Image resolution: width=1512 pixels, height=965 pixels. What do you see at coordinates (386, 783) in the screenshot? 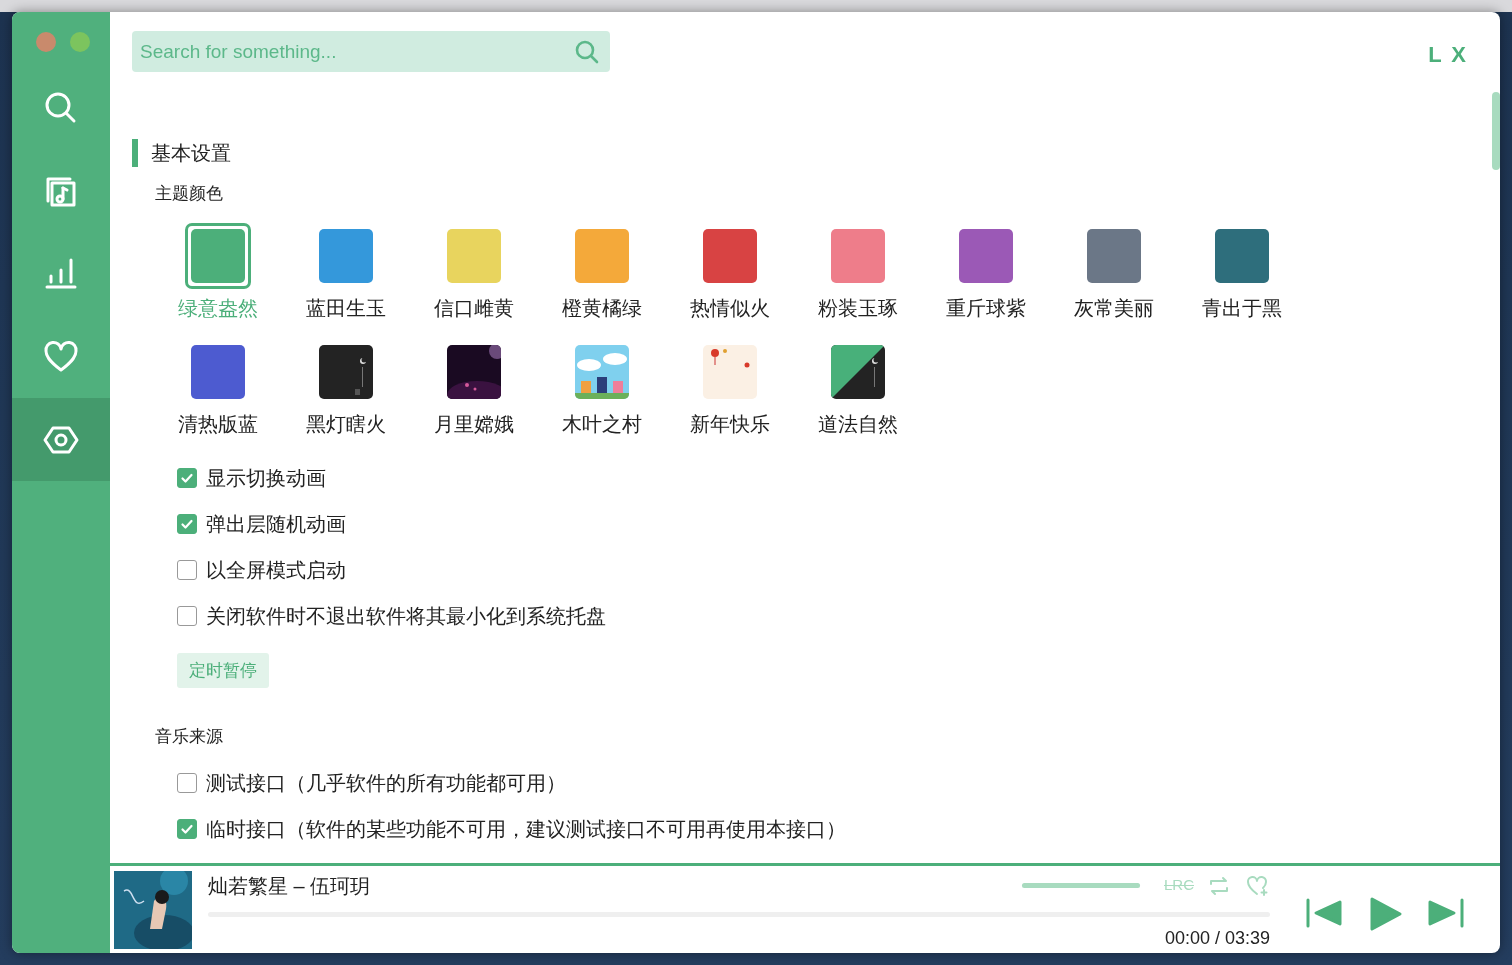
I see `option-label: 测试接口（几乎软件的所有功能都可用）` at bounding box center [386, 783].